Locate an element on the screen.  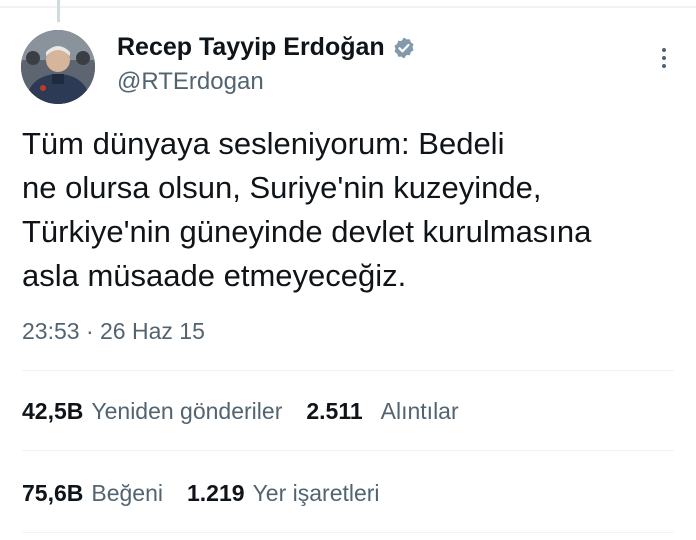
quotes-stat: 2.511 Alıntılar is located at coordinates (382, 411).